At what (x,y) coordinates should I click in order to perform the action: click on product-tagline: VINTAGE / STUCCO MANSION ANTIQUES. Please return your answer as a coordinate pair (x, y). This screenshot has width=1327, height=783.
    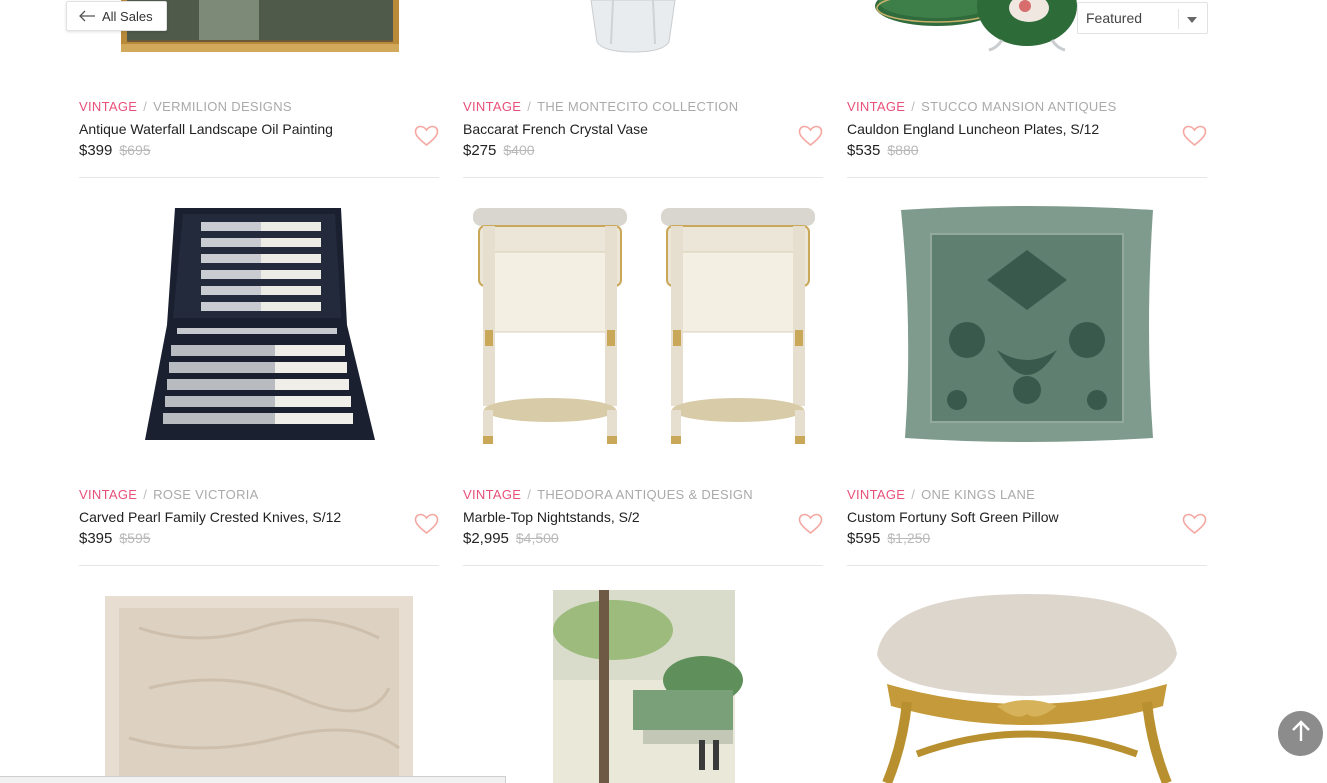
    Looking at the image, I should click on (982, 106).